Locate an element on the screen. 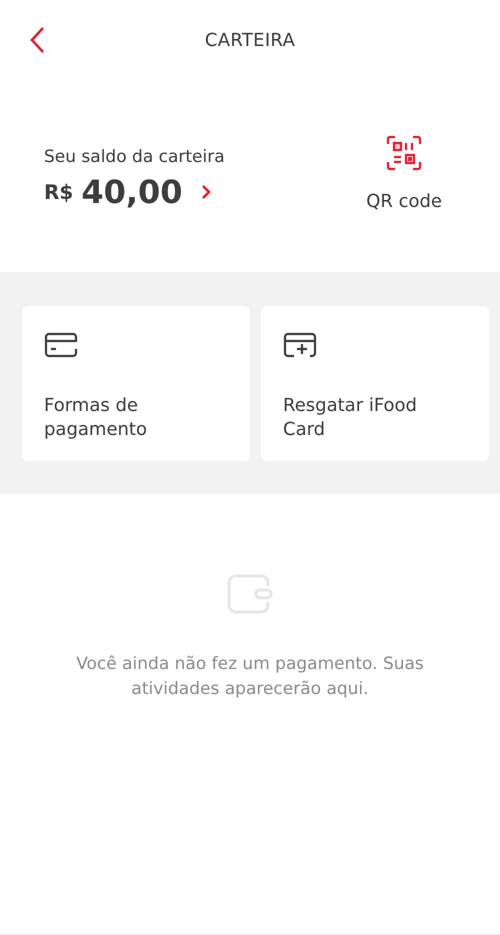 This screenshot has height=935, width=500. wallet-icon is located at coordinates (250, 594).